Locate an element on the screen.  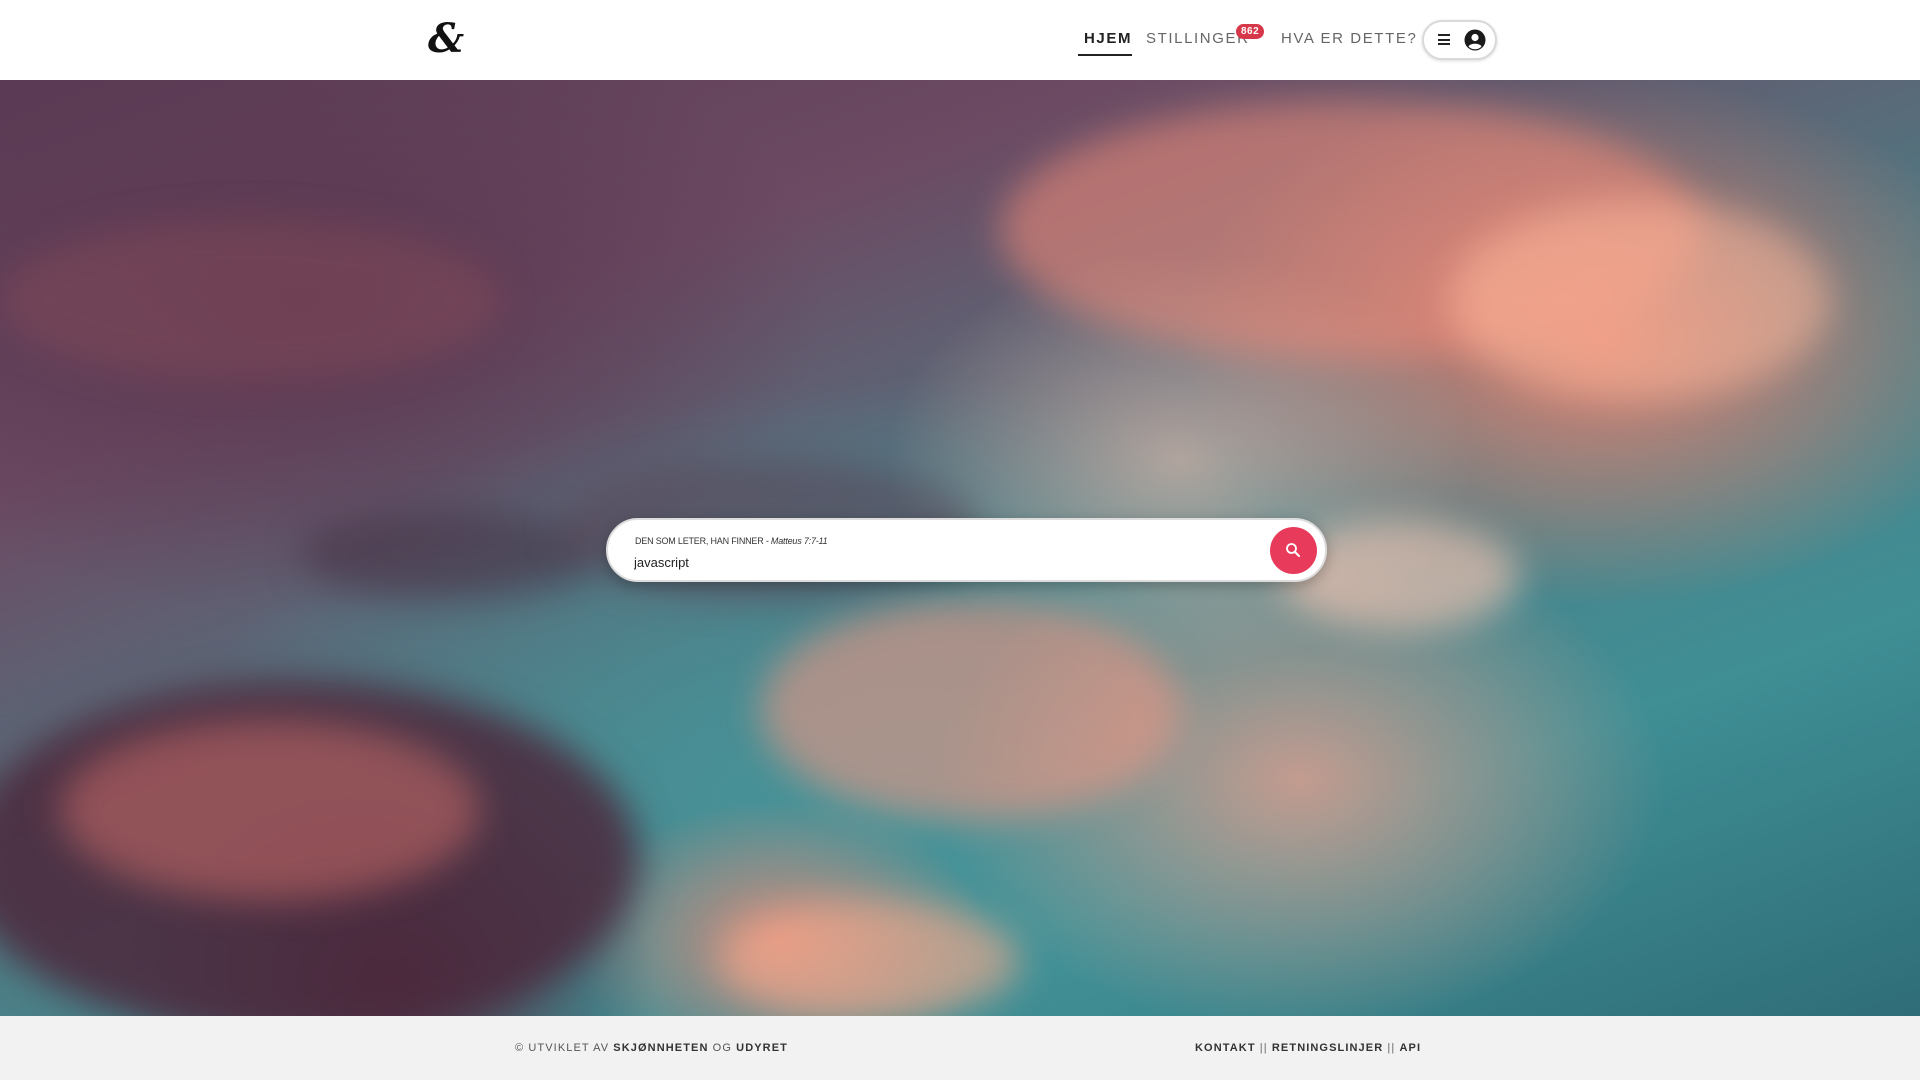
nav-active-underline is located at coordinates (1105, 55).